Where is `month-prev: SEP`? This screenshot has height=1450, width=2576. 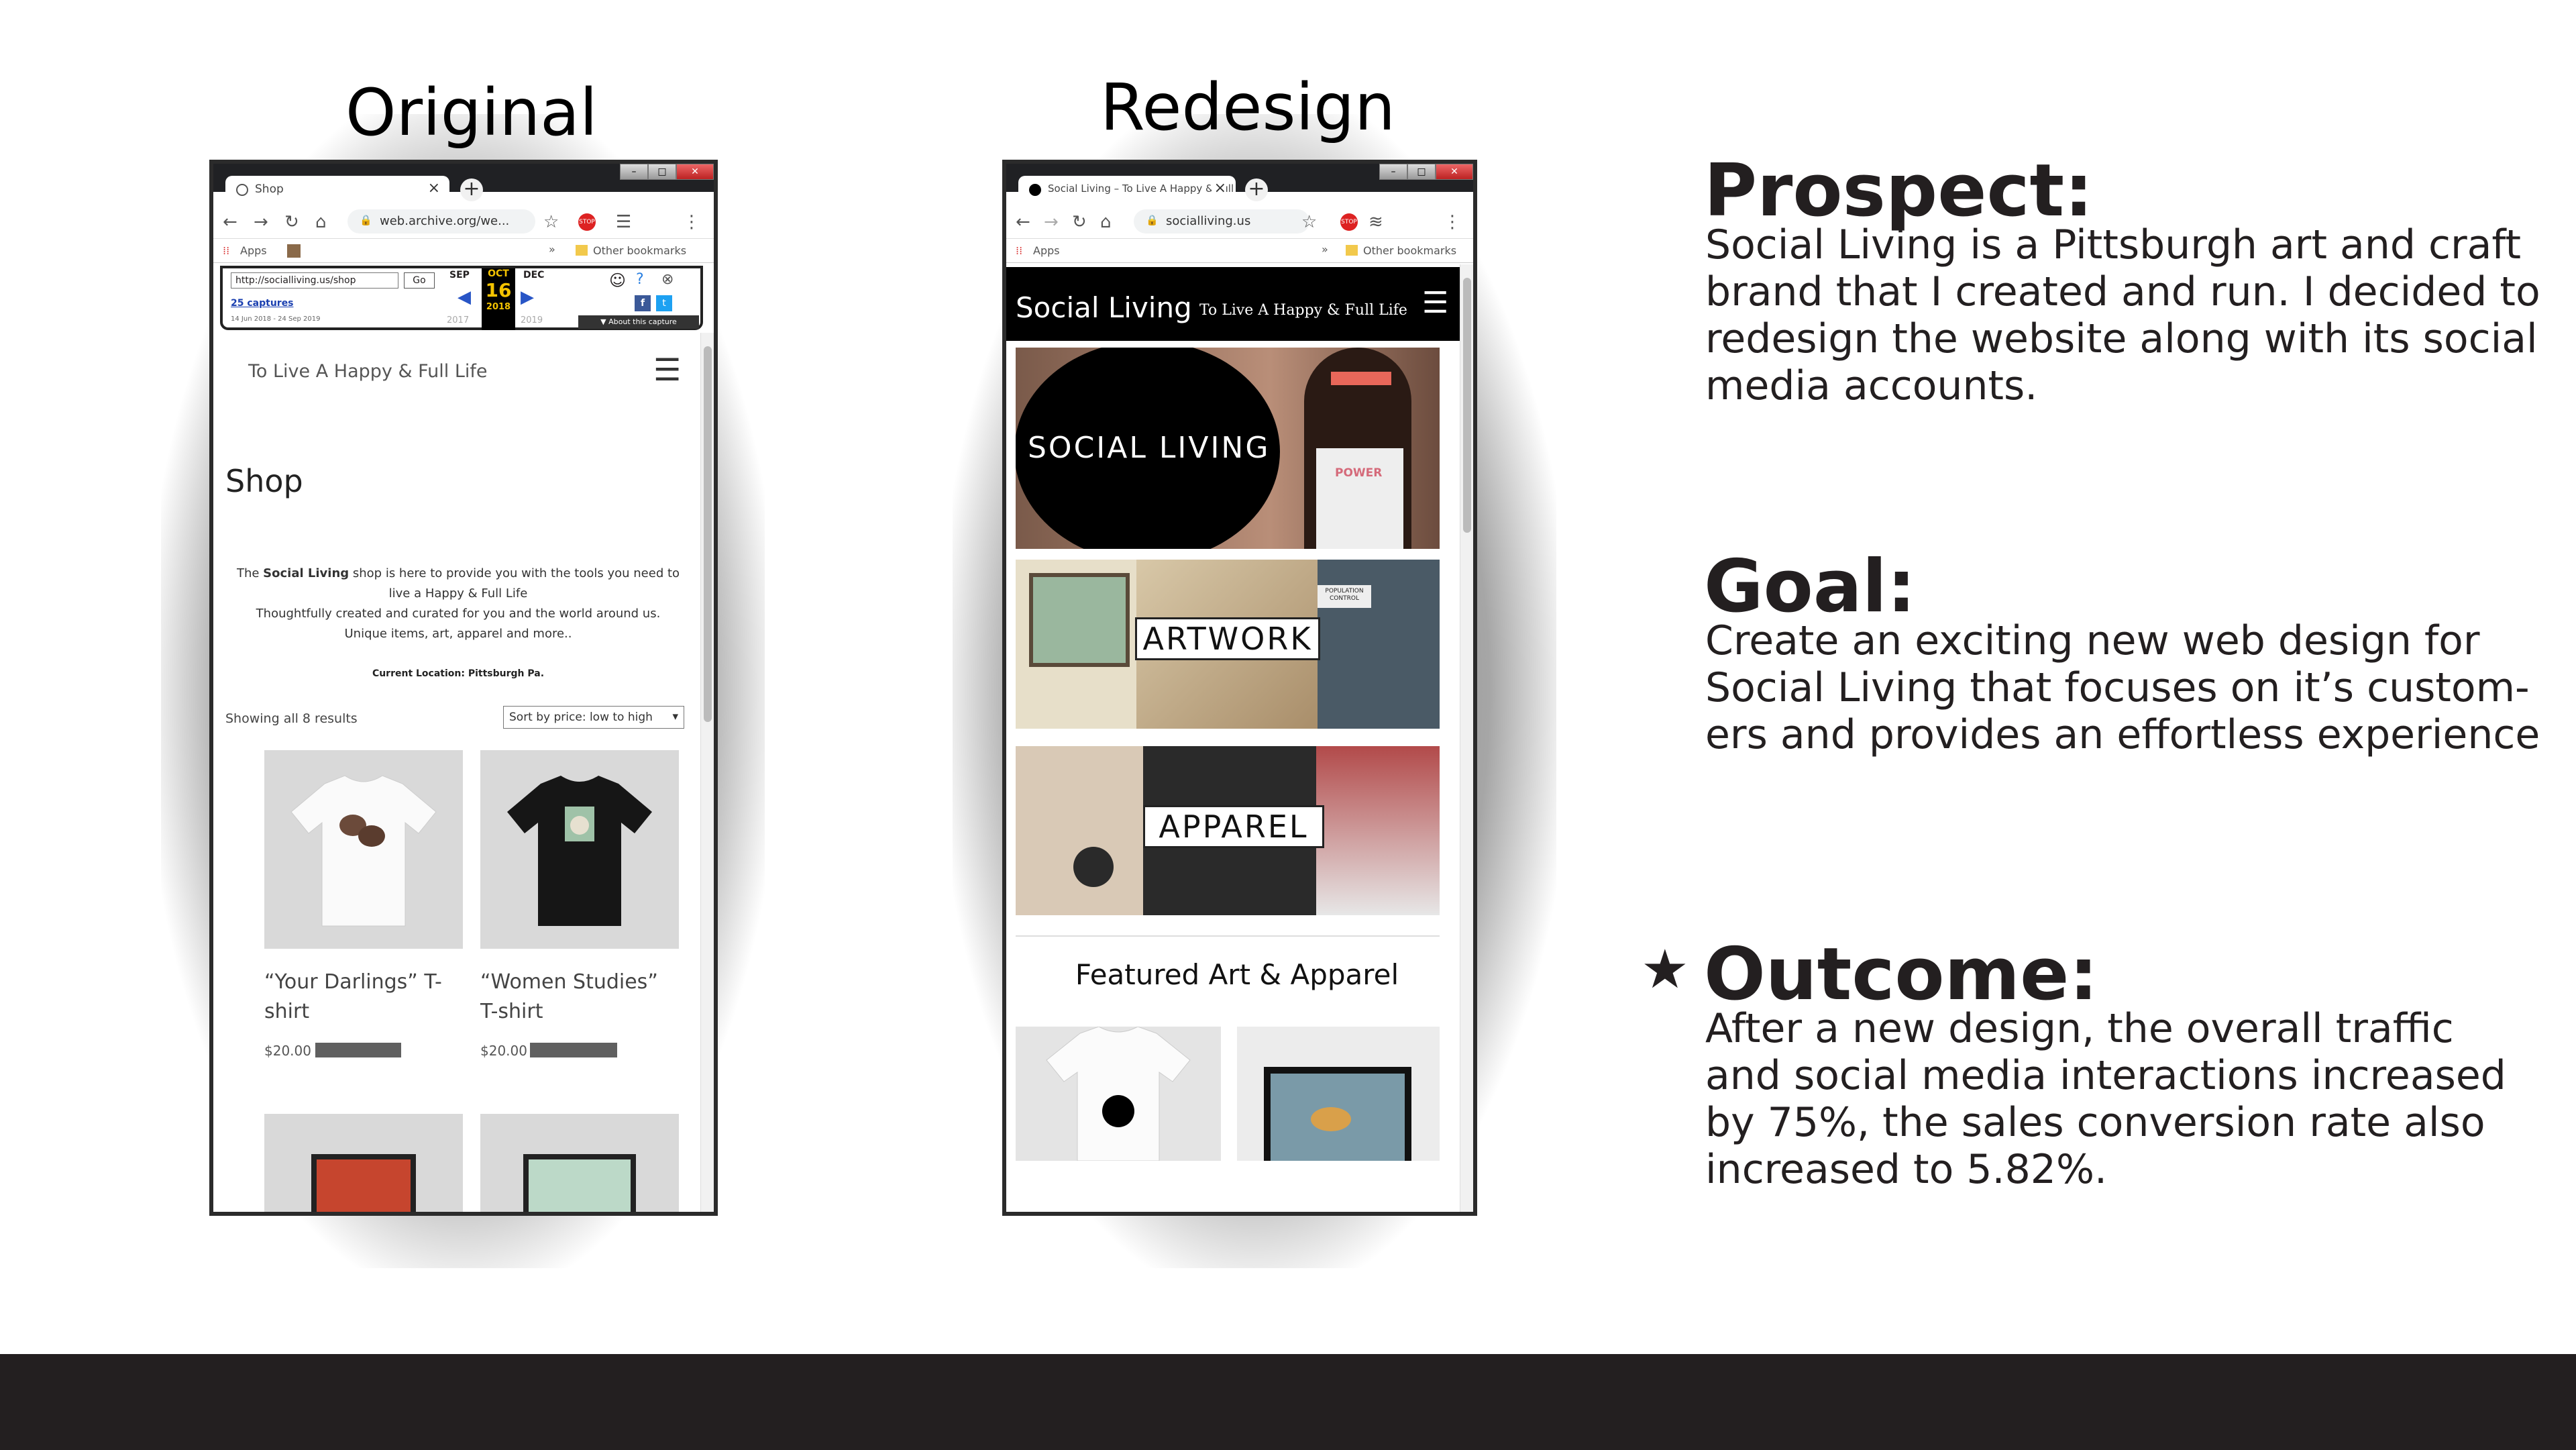
month-prev: SEP is located at coordinates (459, 275).